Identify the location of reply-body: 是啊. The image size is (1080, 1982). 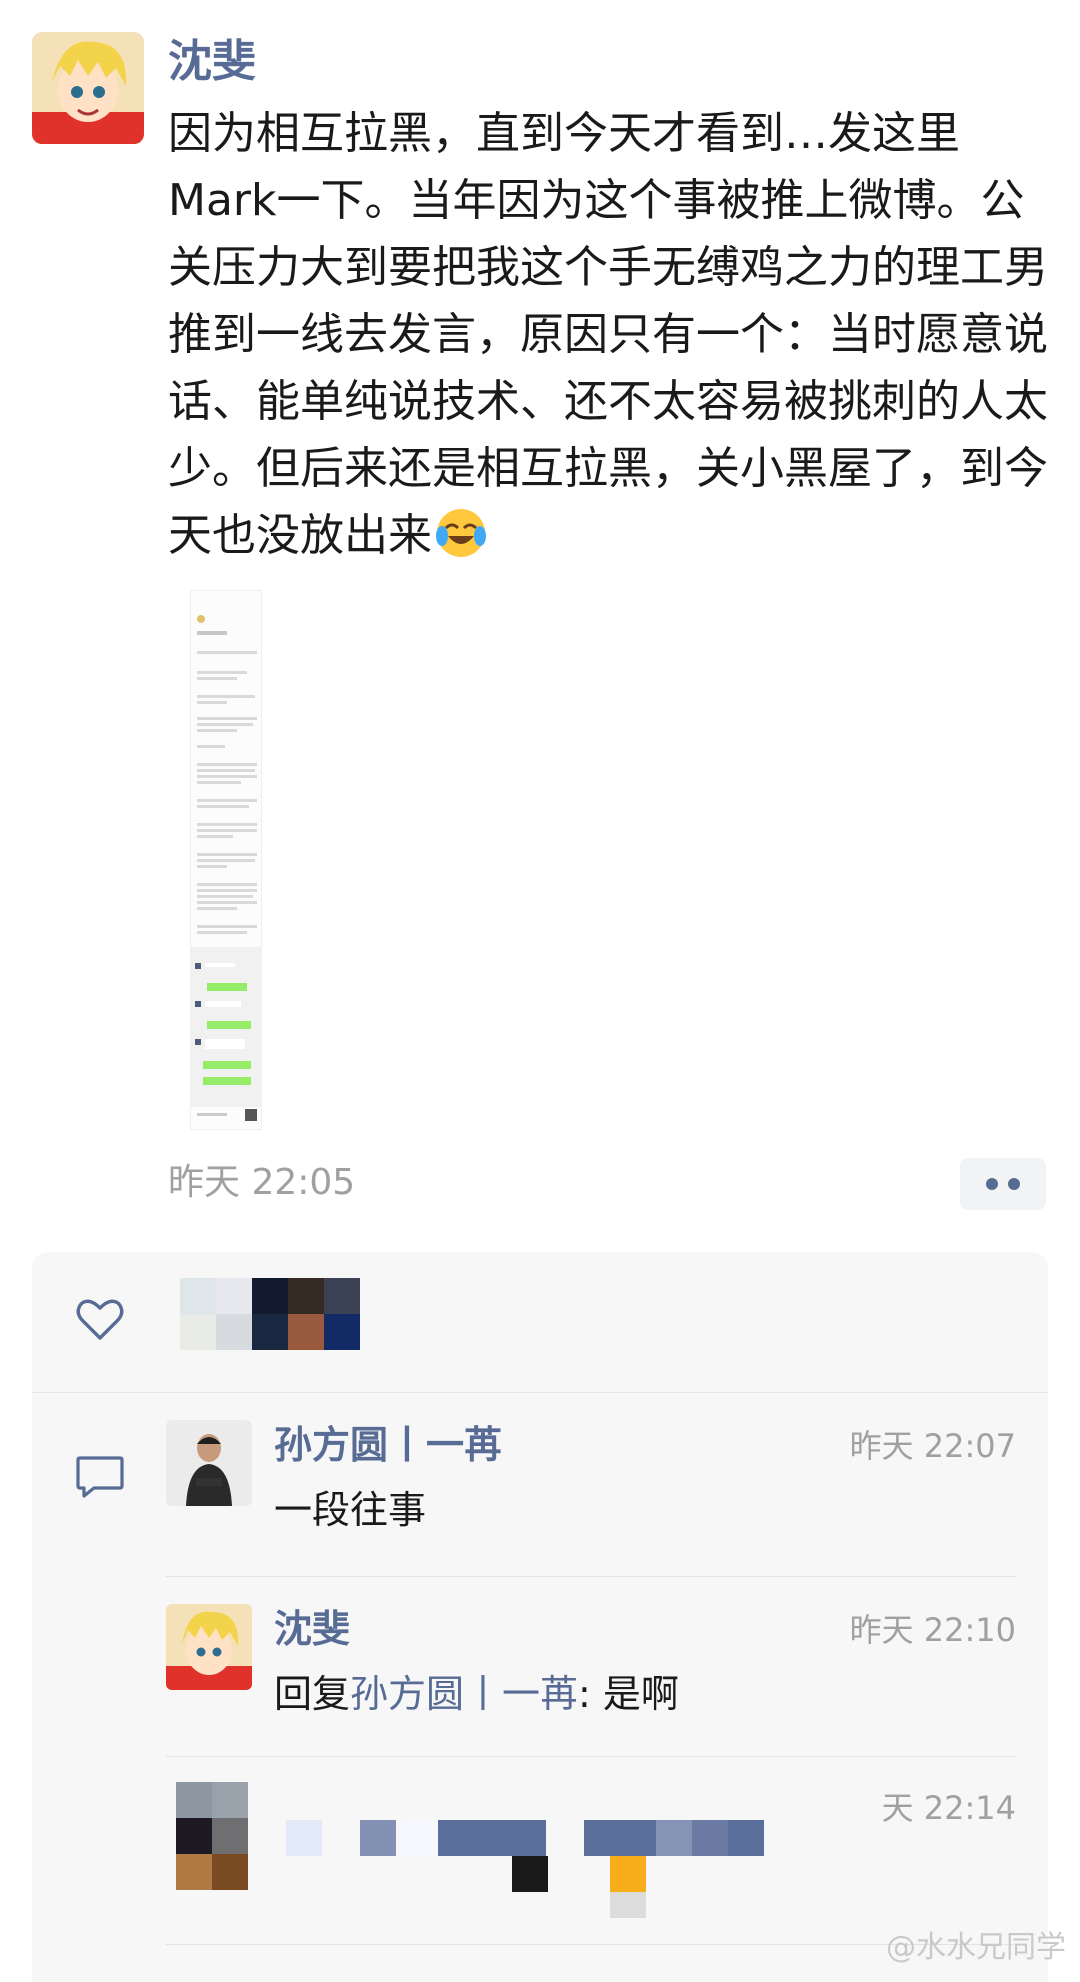
(640, 1694).